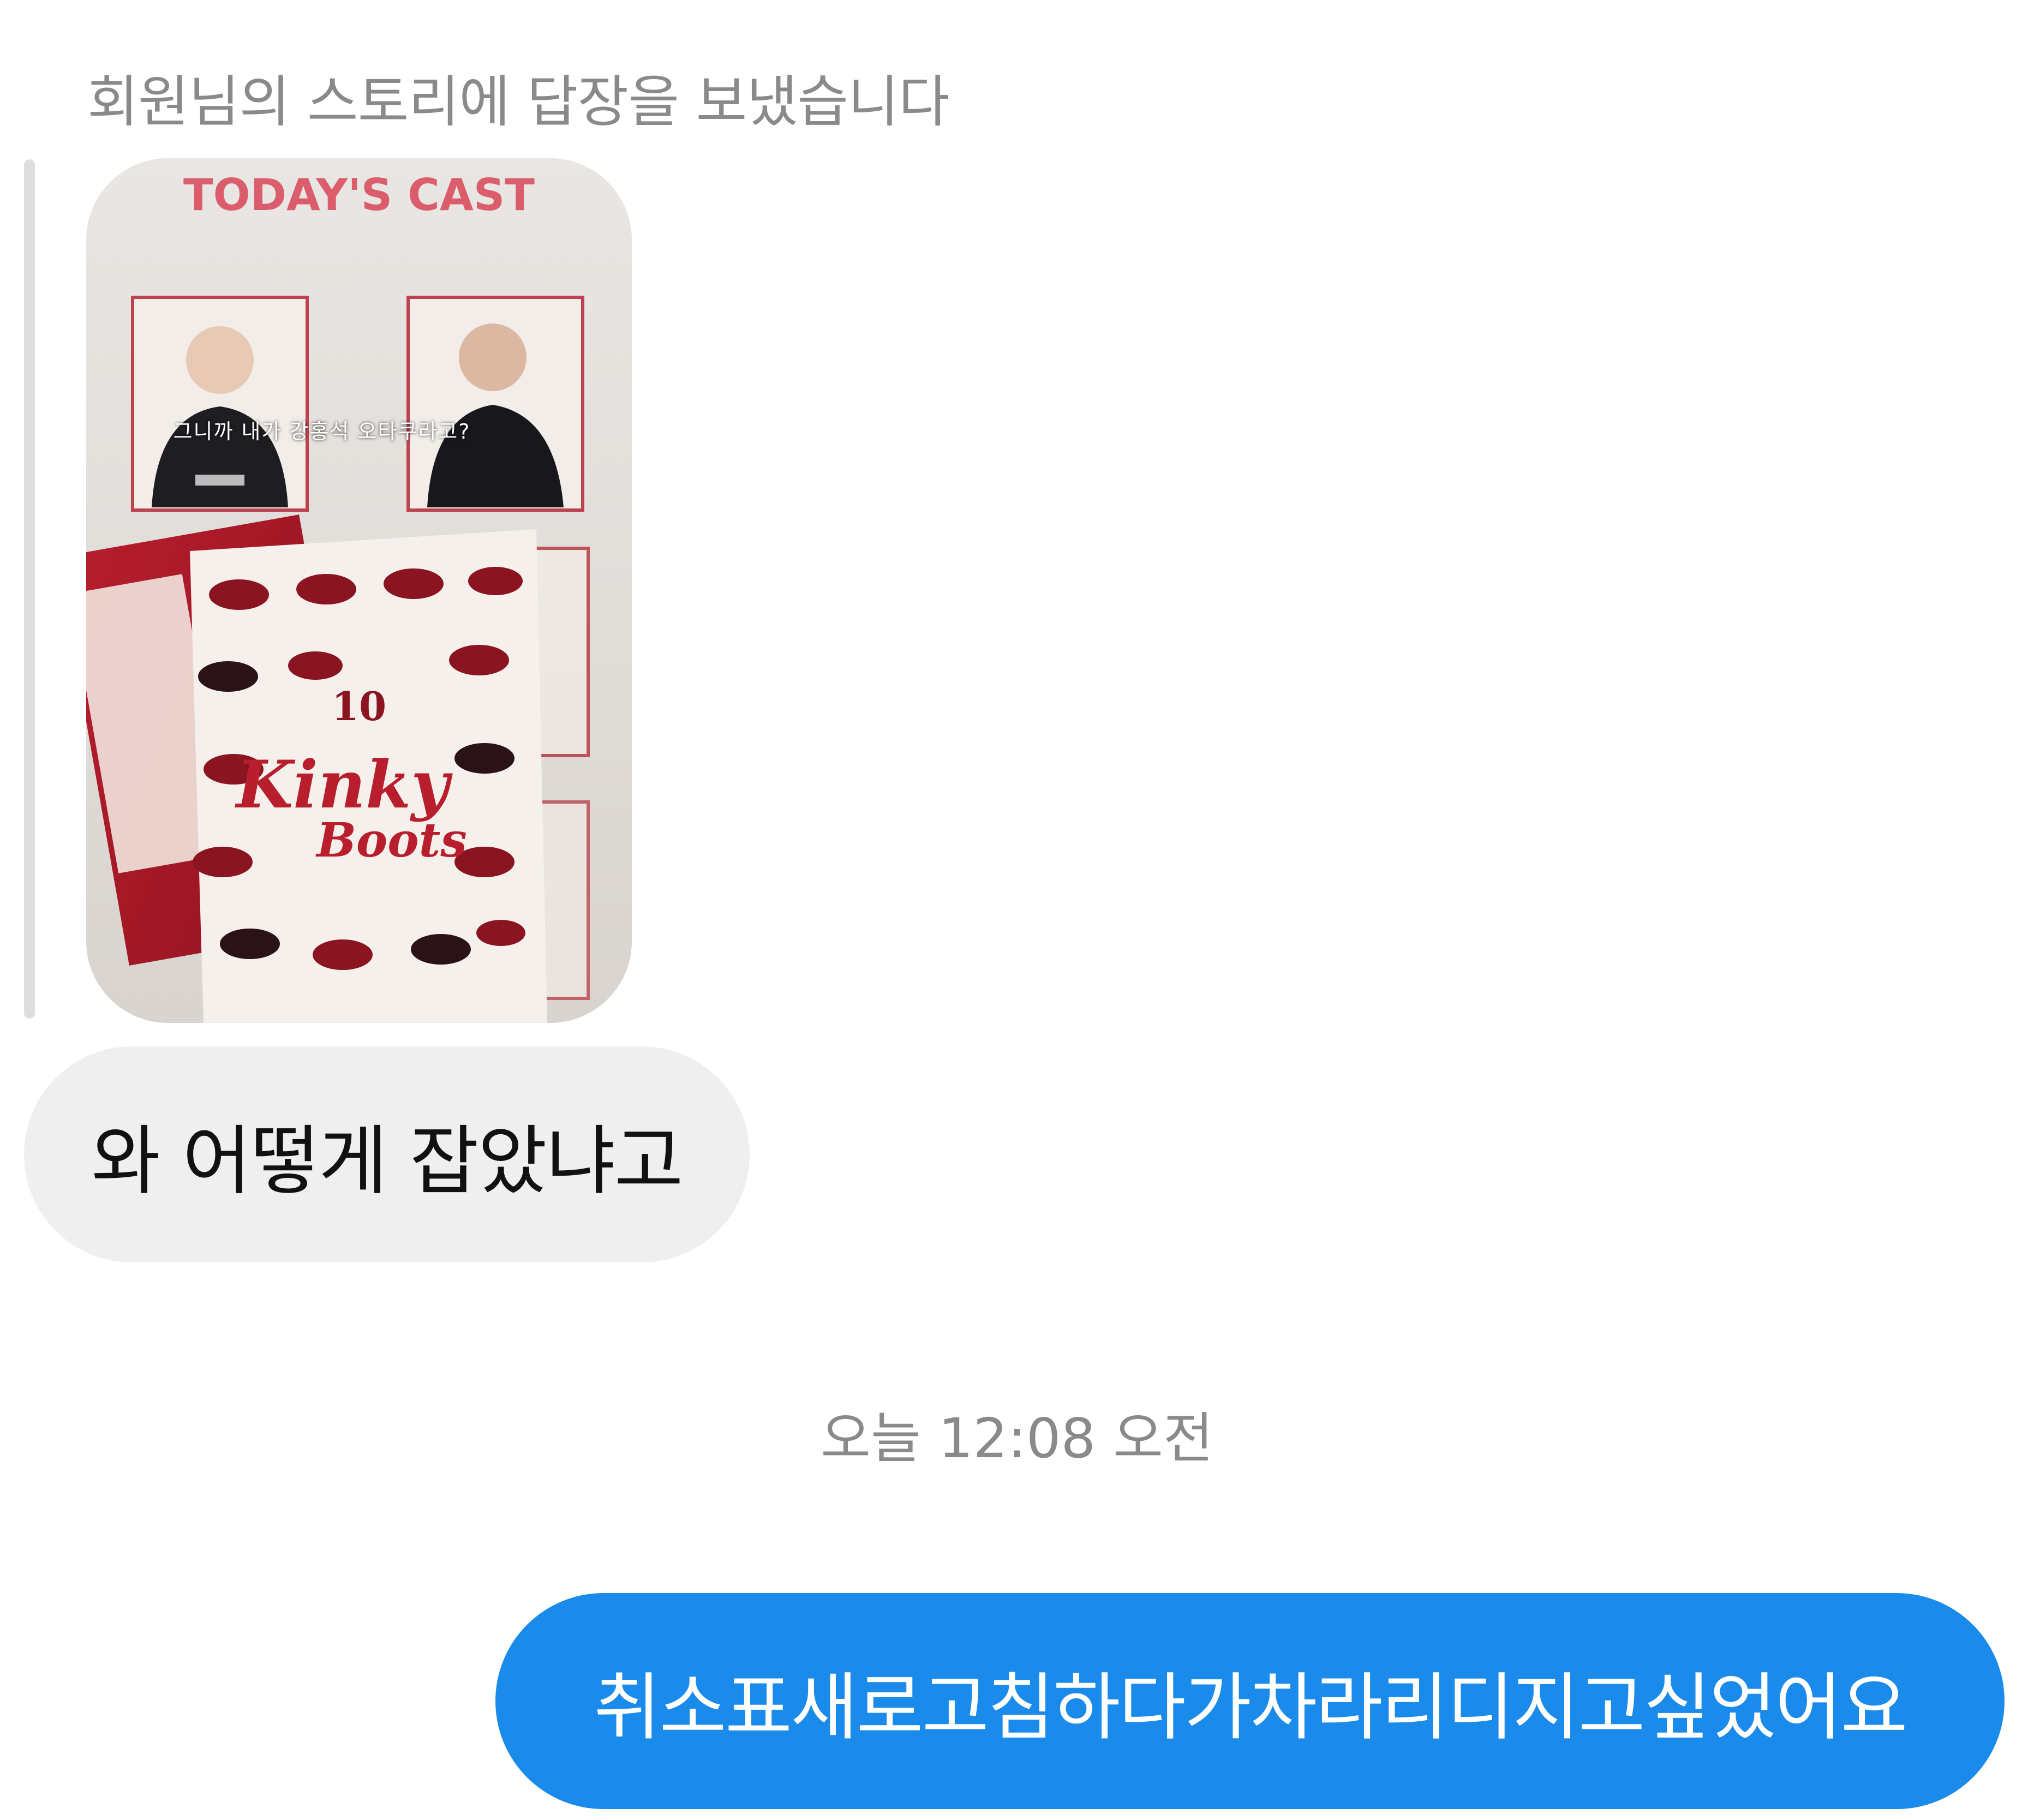  What do you see at coordinates (219, 480) in the screenshot?
I see `cast-name-tag` at bounding box center [219, 480].